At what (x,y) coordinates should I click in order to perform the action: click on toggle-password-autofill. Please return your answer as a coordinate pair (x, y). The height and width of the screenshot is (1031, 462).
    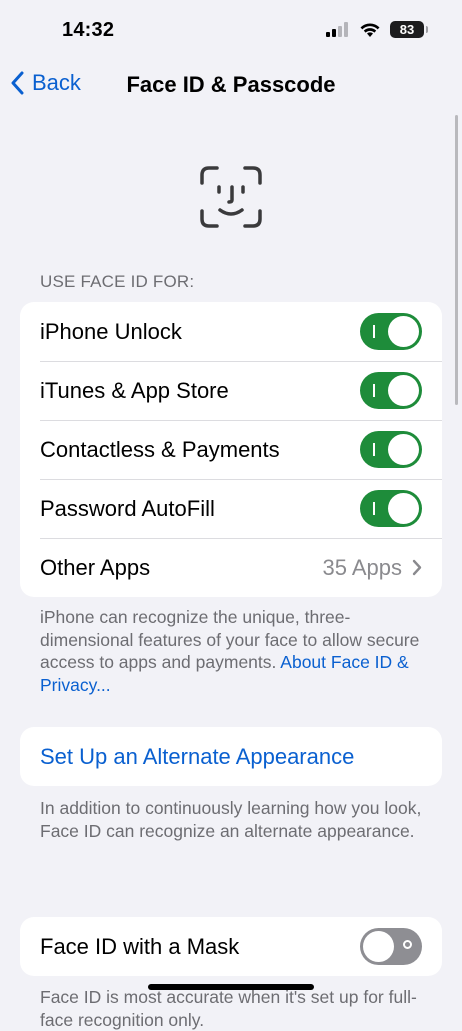
    Looking at the image, I should click on (391, 508).